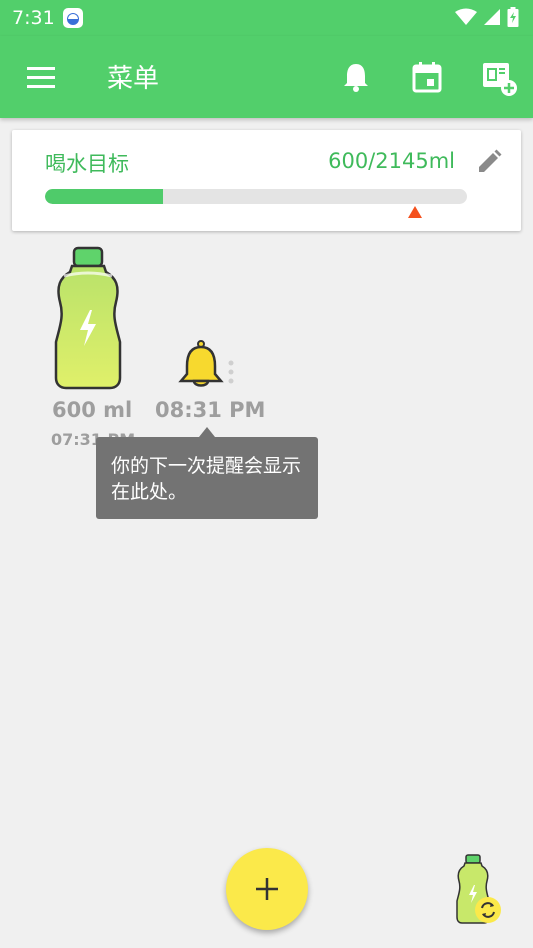 This screenshot has width=533, height=948. Describe the element at coordinates (391, 161) in the screenshot. I see `goal-value: 600/2145ml` at that location.